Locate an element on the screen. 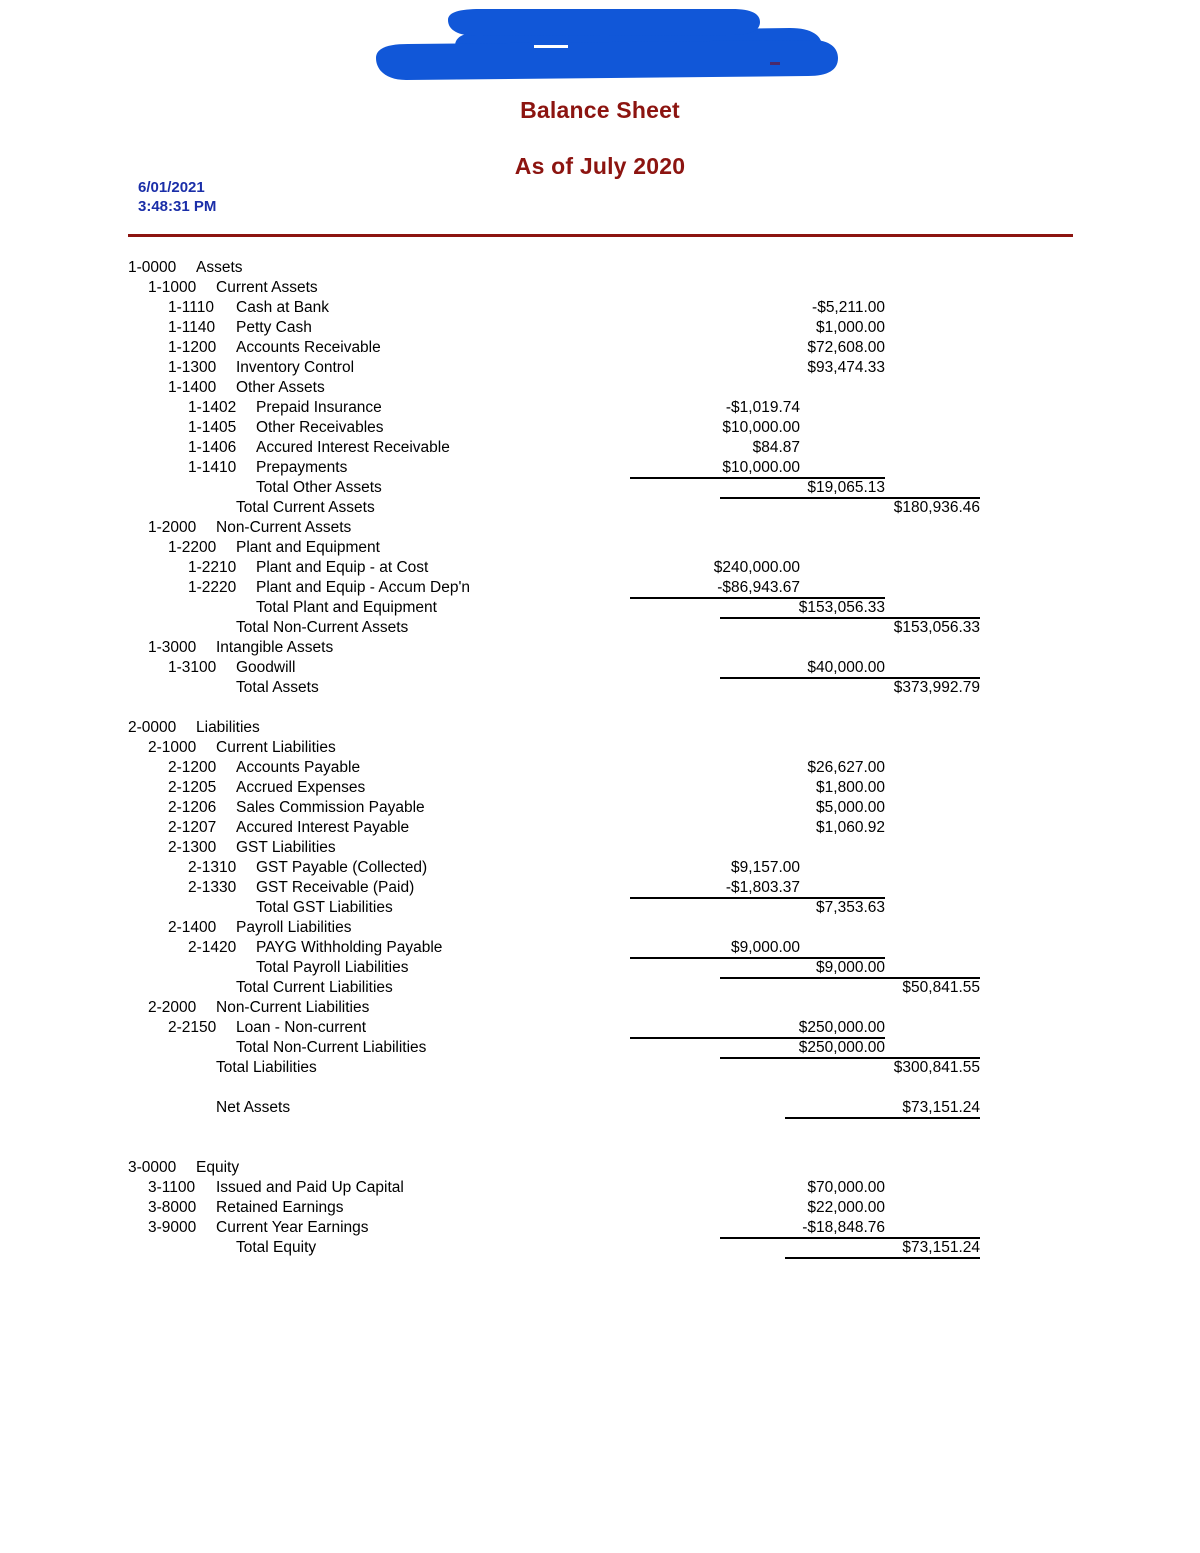 Image resolution: width=1200 pixels, height=1553 pixels. total-label: Total Current Assets is located at coordinates (305, 507).